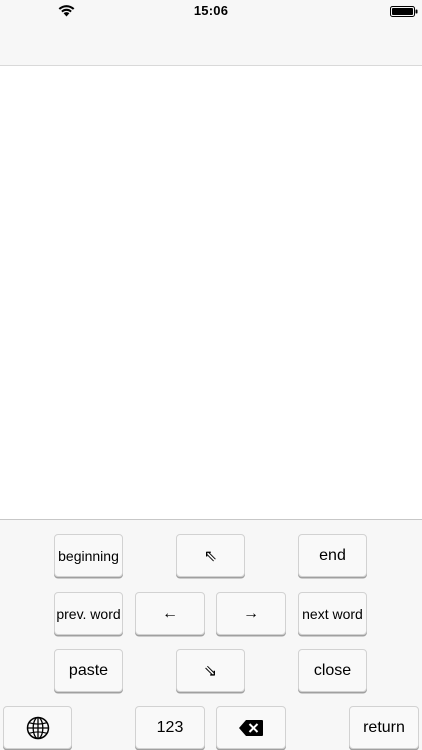 The height and width of the screenshot is (750, 422). I want to click on globe-key, so click(37, 727).